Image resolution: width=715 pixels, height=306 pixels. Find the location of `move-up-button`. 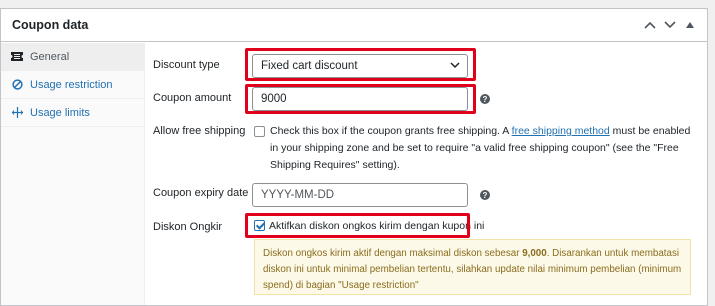

move-up-button is located at coordinates (650, 25).